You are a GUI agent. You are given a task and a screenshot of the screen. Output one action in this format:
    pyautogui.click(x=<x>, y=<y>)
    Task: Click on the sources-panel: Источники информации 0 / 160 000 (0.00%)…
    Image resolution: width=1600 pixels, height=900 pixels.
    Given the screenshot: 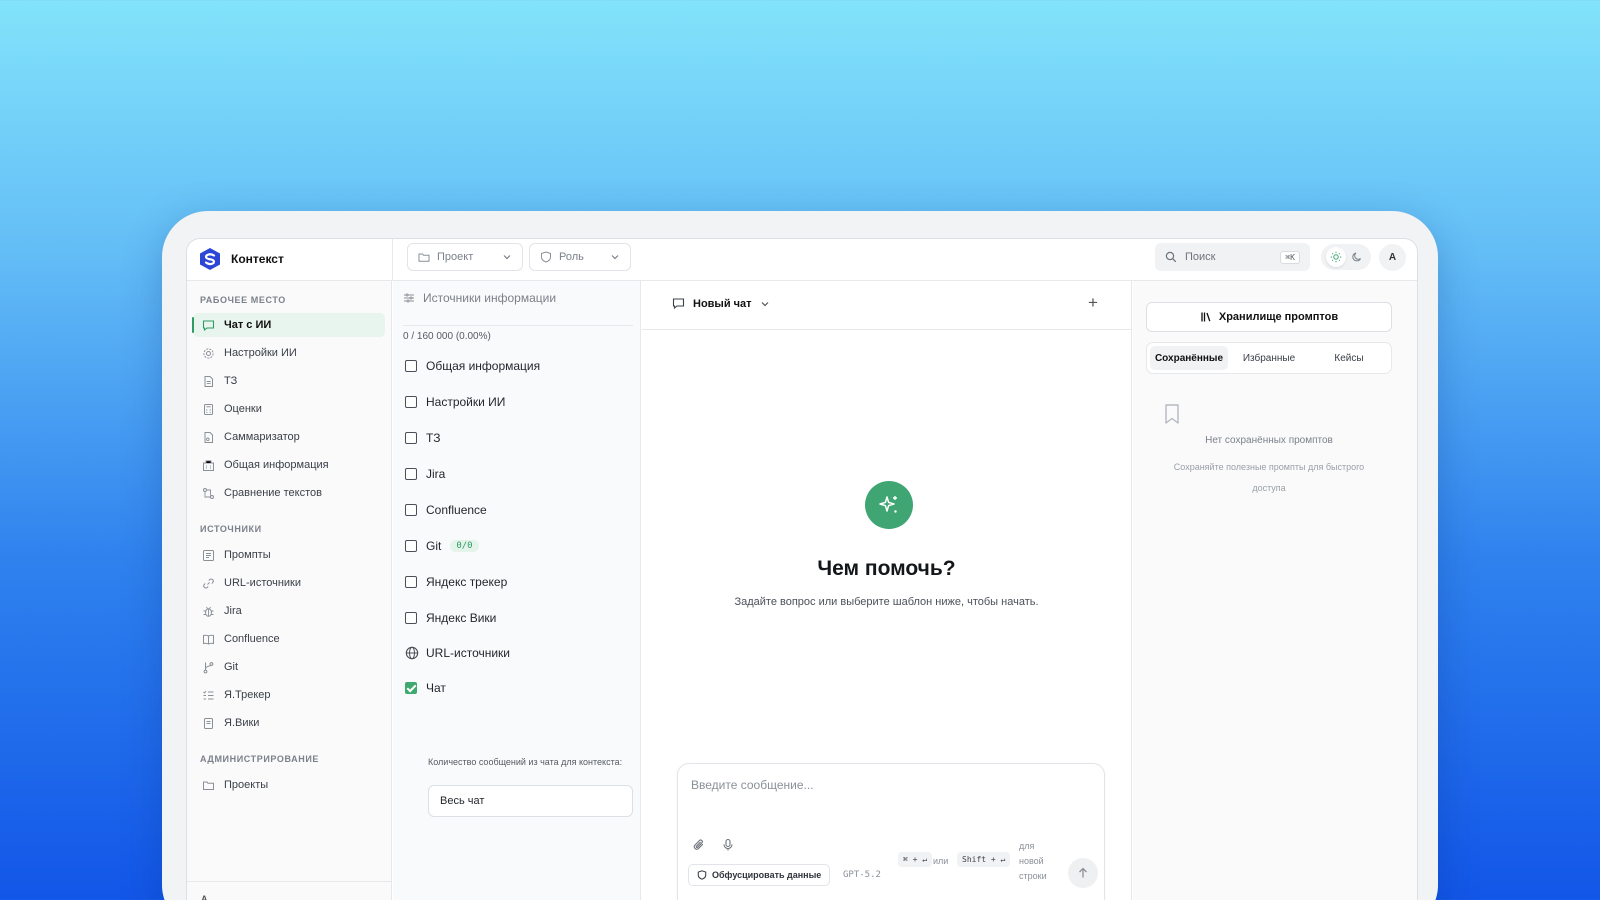 What is the action you would take?
    pyautogui.click(x=517, y=590)
    